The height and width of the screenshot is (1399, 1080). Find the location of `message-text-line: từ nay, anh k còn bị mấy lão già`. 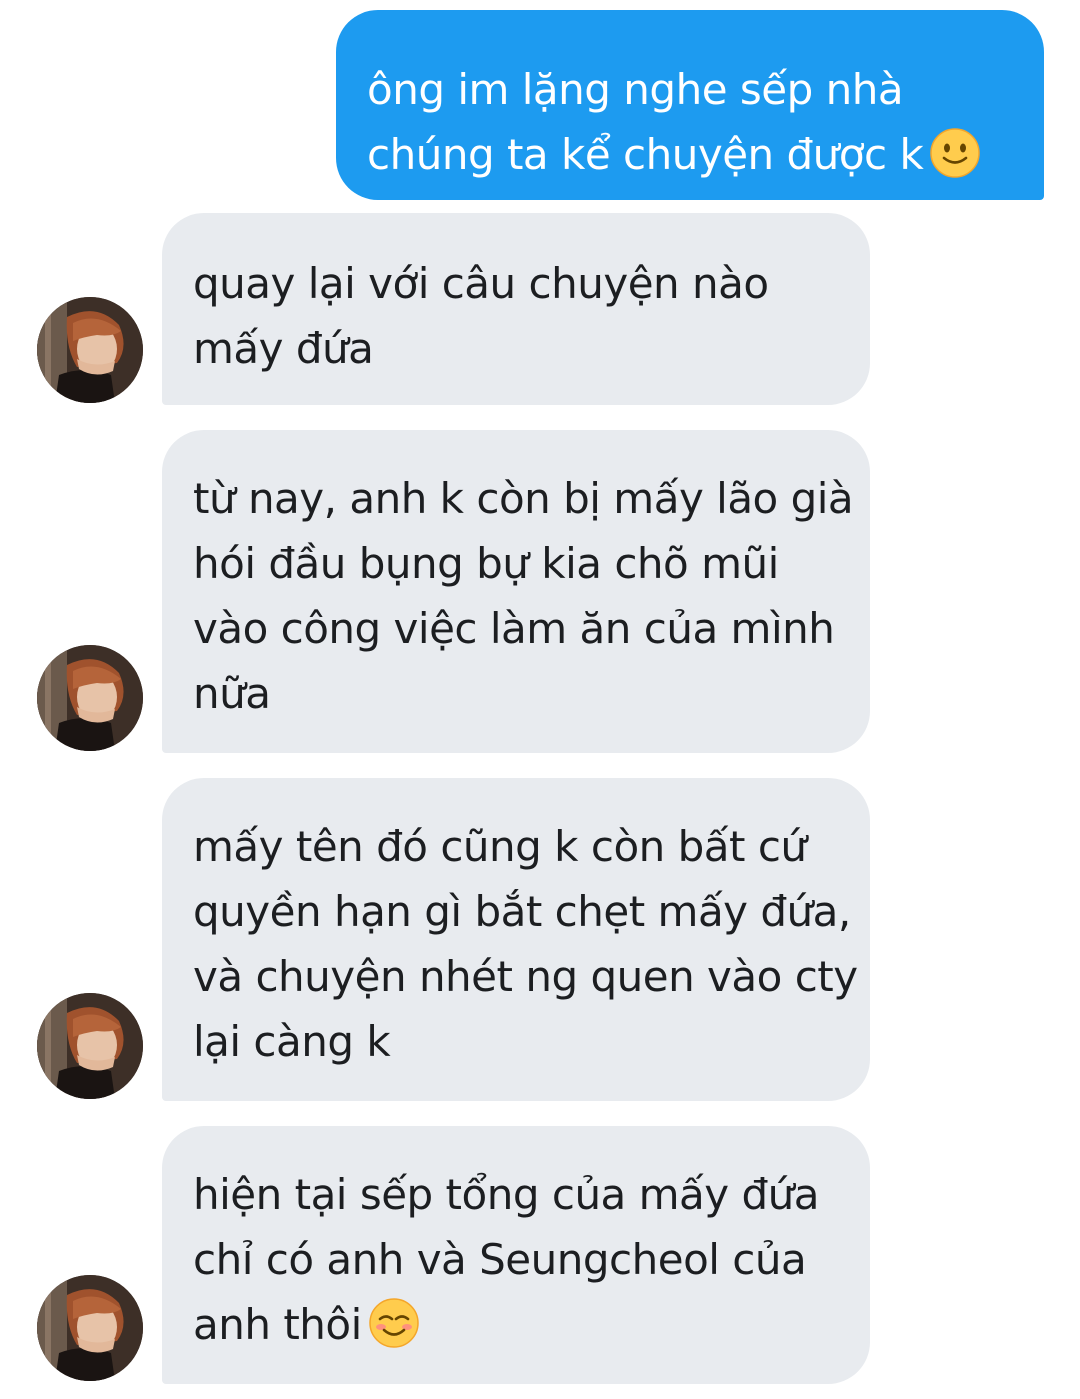

message-text-line: từ nay, anh k còn bị mấy lão già is located at coordinates (523, 498).